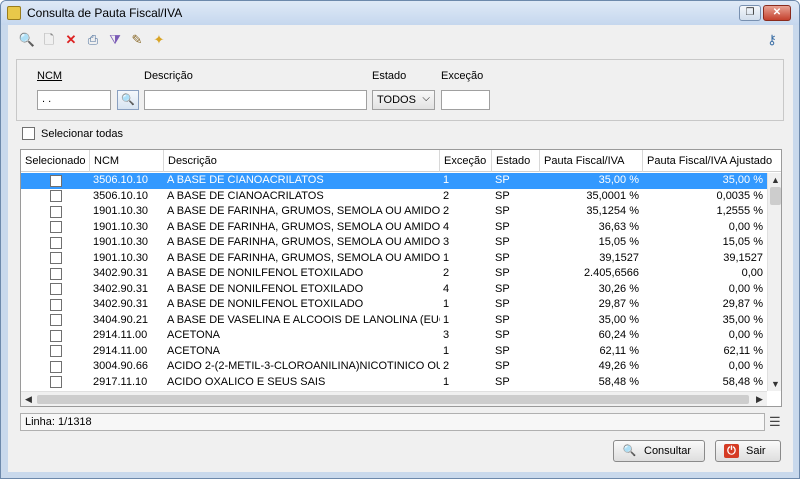 The image size is (800, 479). Describe the element at coordinates (618, 366) in the screenshot. I see `cell-pauta: 49,26 %` at that location.